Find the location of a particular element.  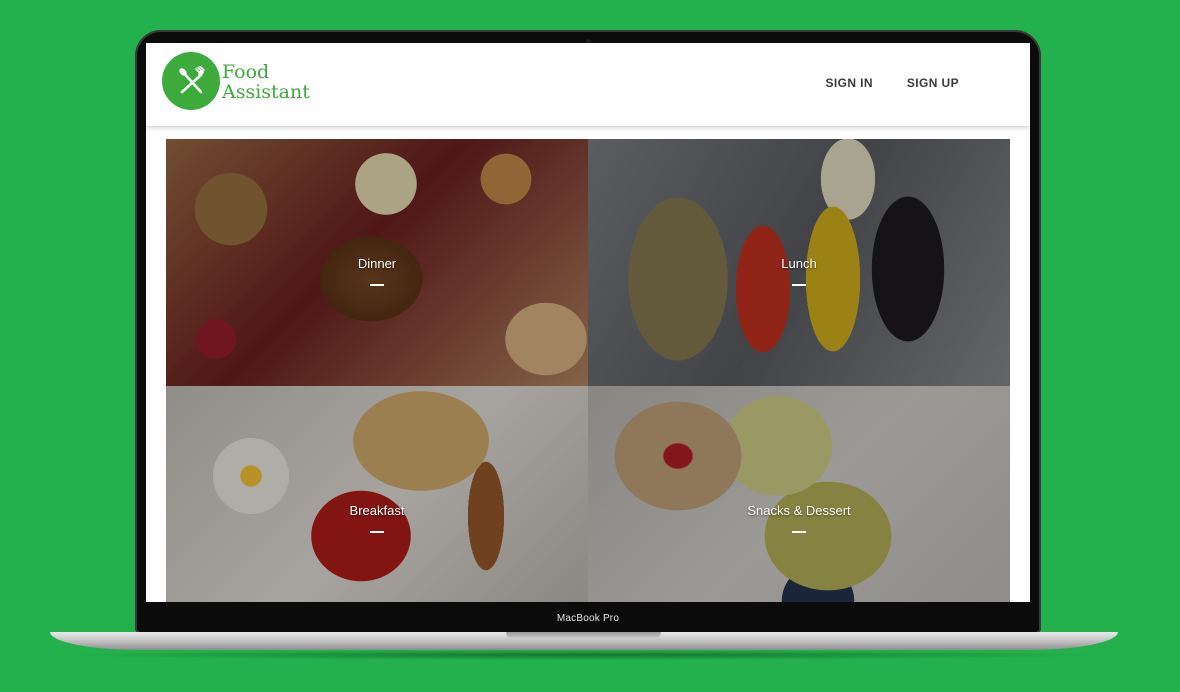

fork-knife-icon is located at coordinates (192, 80).